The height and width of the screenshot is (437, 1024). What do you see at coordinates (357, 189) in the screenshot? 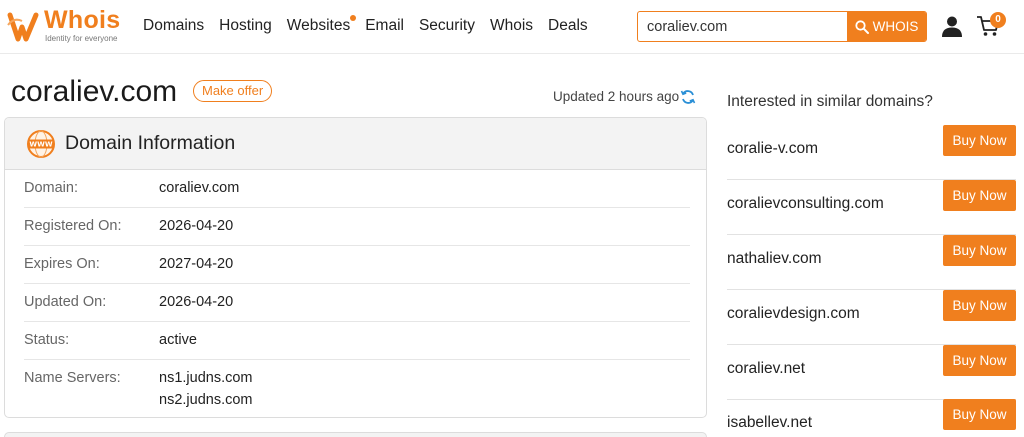
I see `info-row-domain: Domain: coraliev.com` at bounding box center [357, 189].